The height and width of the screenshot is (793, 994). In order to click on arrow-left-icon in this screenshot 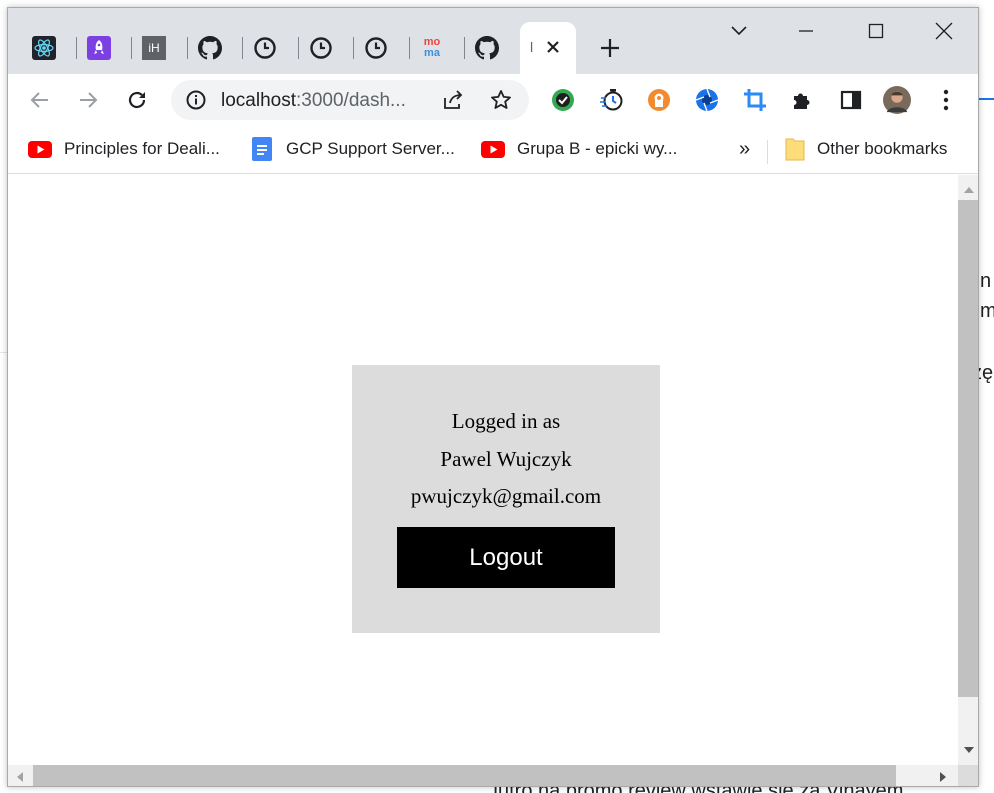, I will do `click(39, 100)`.